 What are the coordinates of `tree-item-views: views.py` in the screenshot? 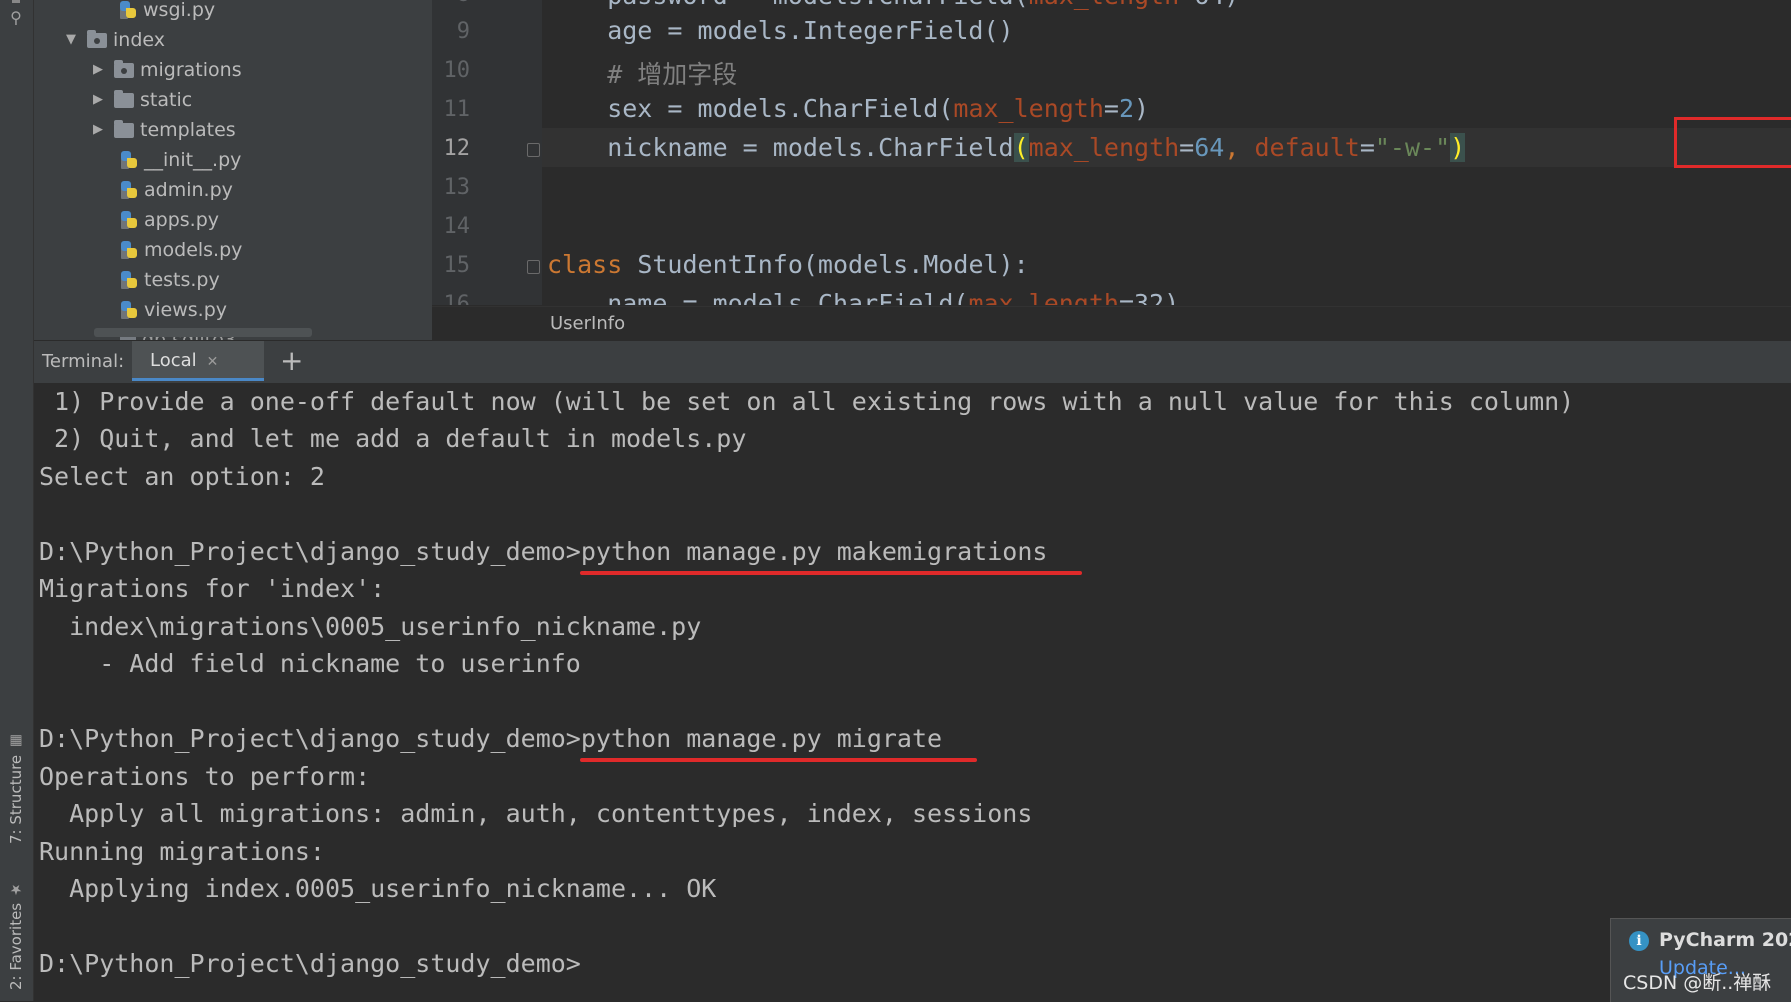 It's located at (173, 310).